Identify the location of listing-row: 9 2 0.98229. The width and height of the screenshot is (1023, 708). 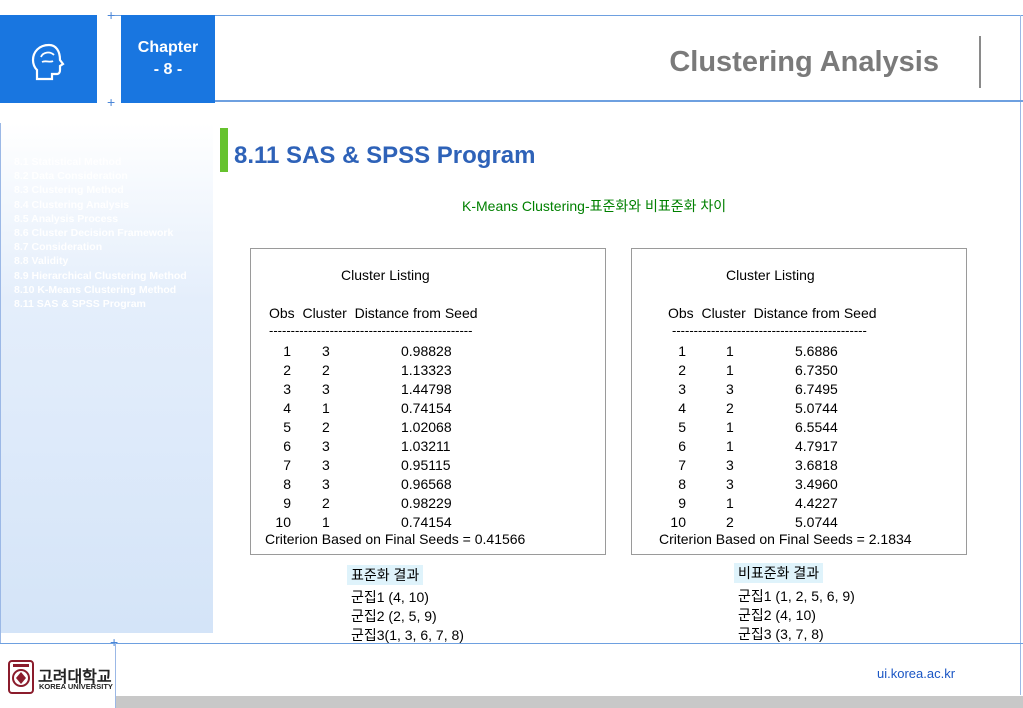
(428, 504).